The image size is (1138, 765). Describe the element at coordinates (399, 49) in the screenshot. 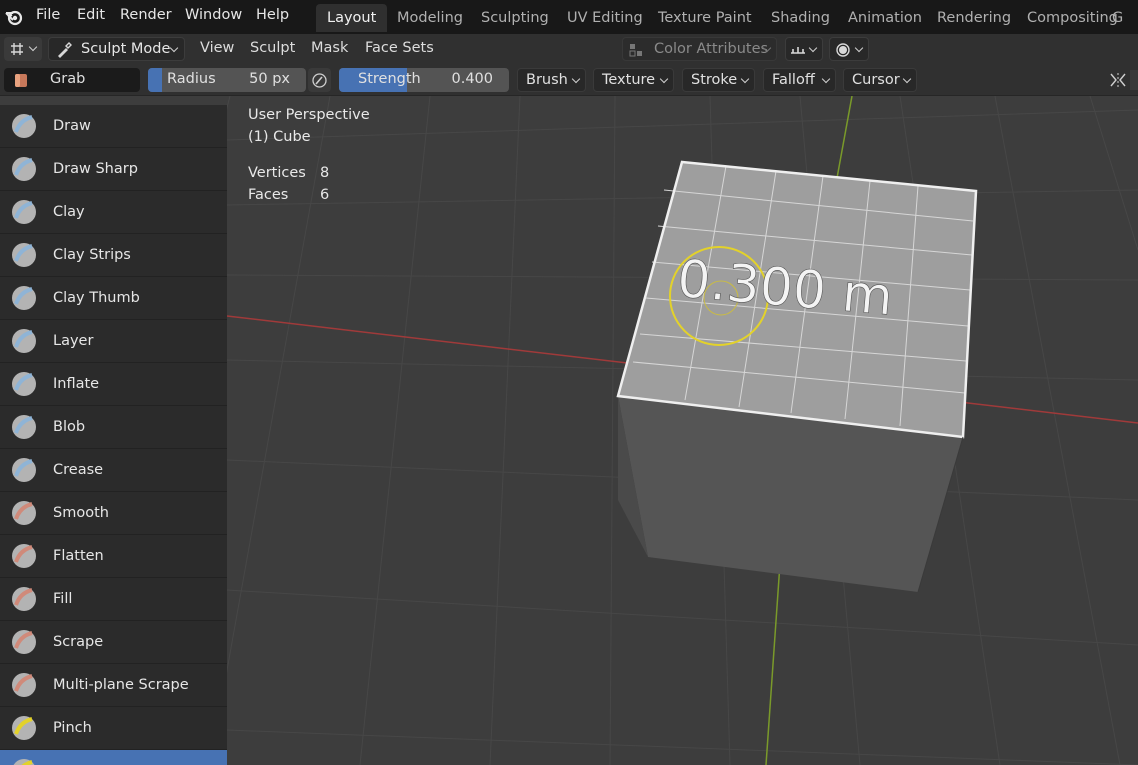

I see `menu-face-sets: Face Sets` at that location.